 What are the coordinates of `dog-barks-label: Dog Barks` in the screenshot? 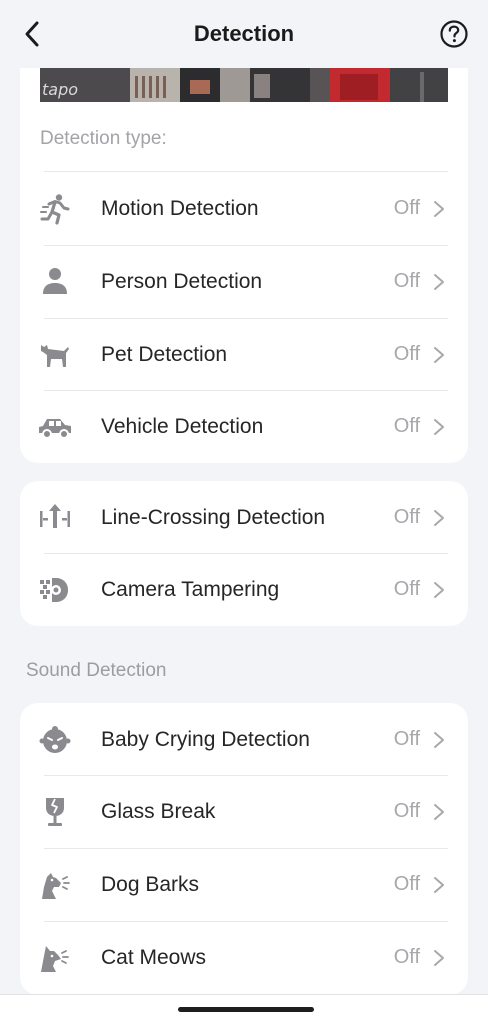 It's located at (150, 884).